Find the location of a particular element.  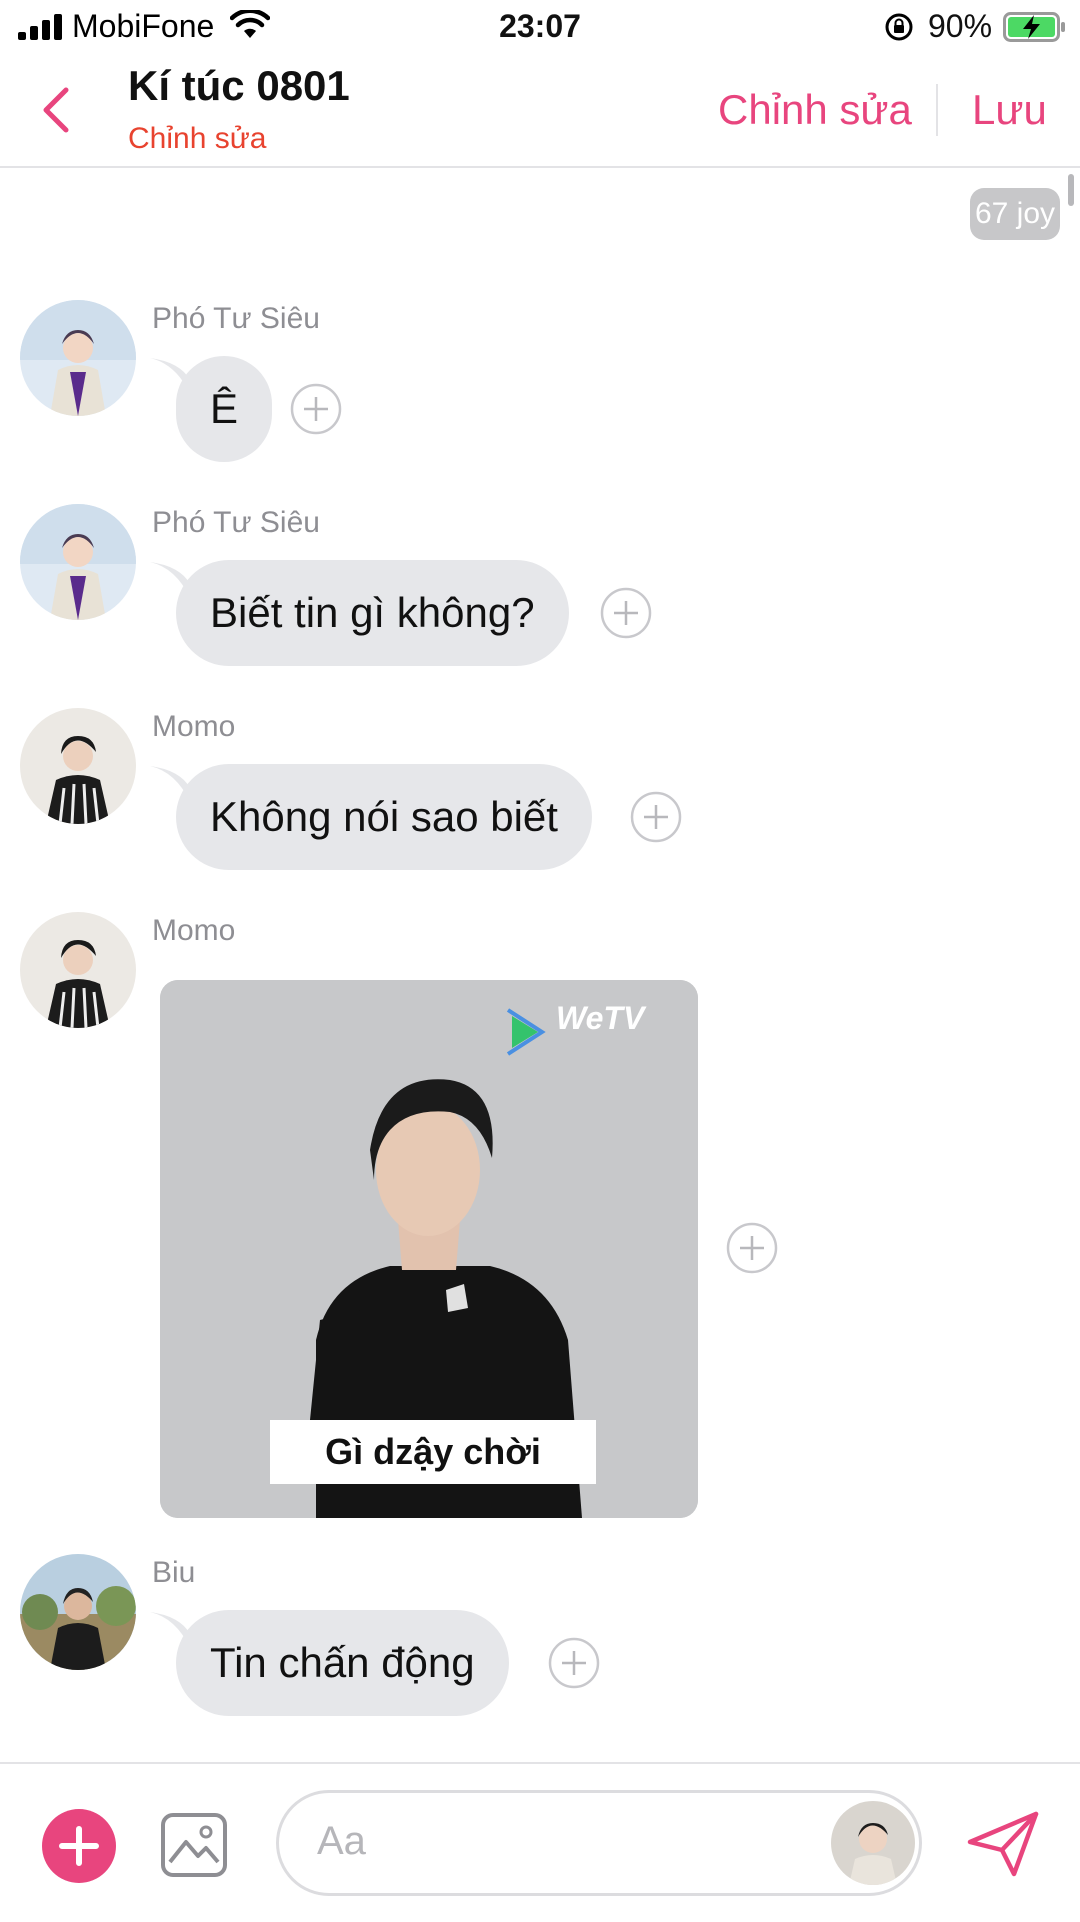

chat-title: Kí túc 0801 is located at coordinates (239, 85).